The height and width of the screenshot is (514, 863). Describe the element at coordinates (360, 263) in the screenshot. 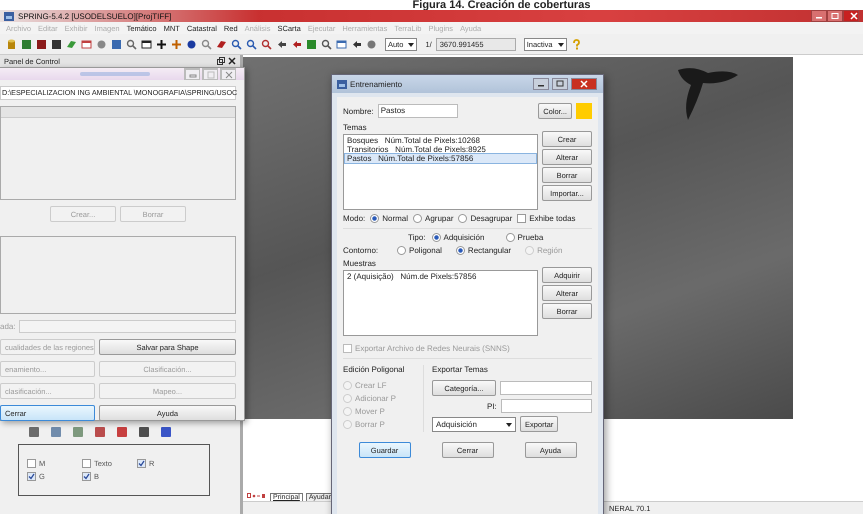

I see `samples-label: Muestras` at that location.